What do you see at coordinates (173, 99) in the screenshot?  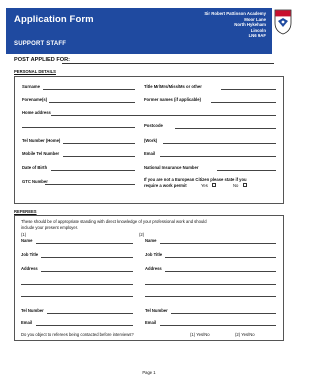 I see `former-names-label: Former names (if applicable)` at bounding box center [173, 99].